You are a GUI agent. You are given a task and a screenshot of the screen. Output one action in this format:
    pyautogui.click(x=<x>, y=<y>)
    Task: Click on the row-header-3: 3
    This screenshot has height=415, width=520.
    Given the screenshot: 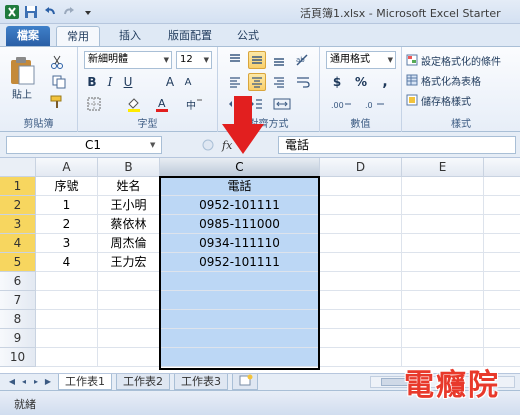 What is the action you would take?
    pyautogui.click(x=18, y=224)
    